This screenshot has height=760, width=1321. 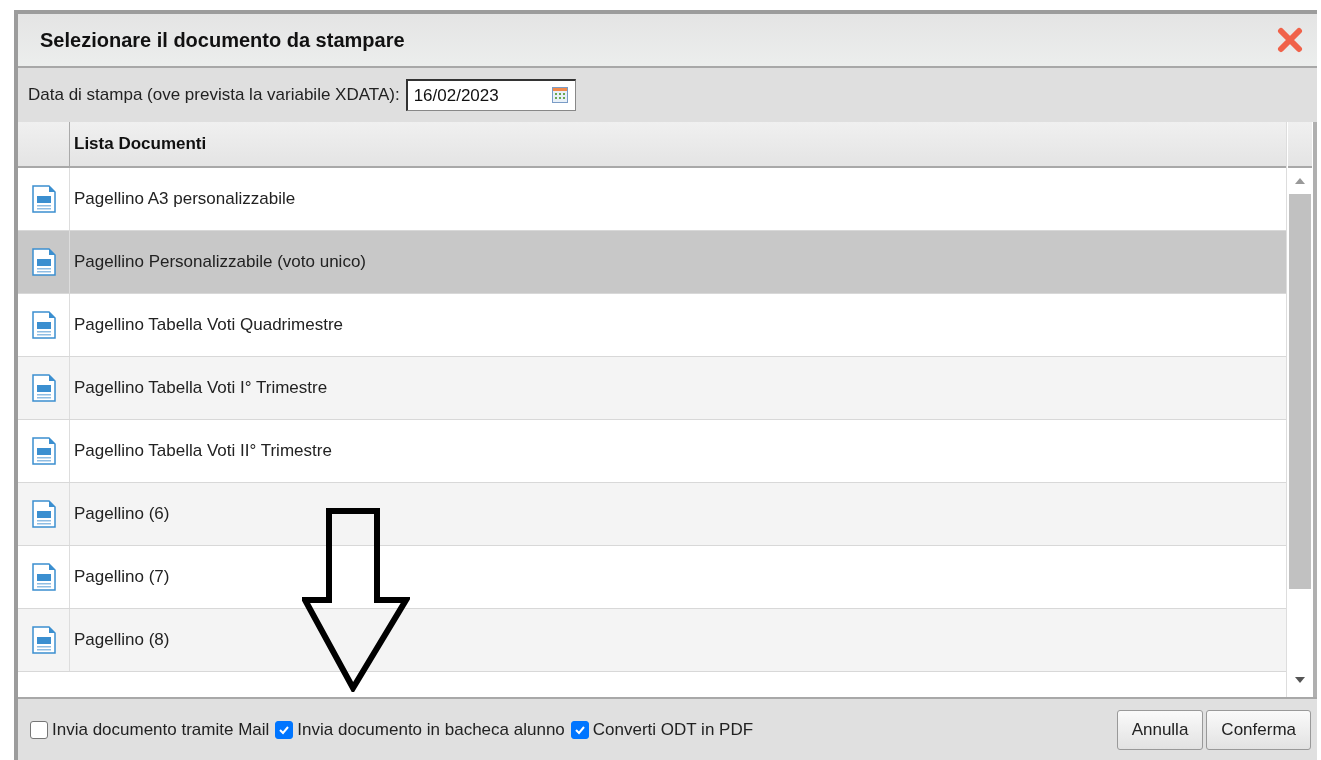 What do you see at coordinates (673, 729) in the screenshot?
I see `checkbox-label: Converti ODT in PDF` at bounding box center [673, 729].